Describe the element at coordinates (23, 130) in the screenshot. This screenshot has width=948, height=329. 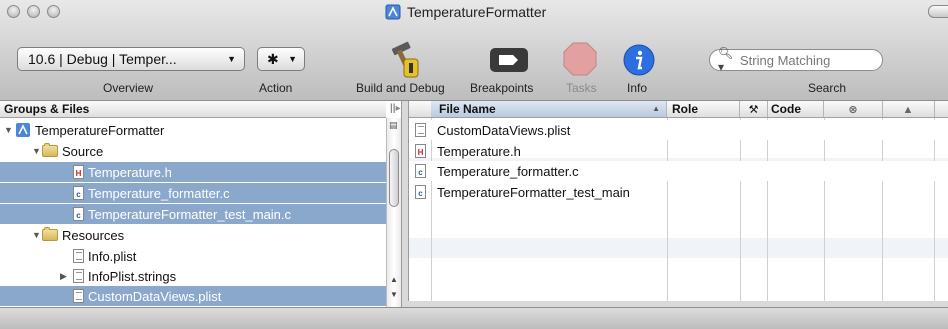
I see `project-icon` at that location.